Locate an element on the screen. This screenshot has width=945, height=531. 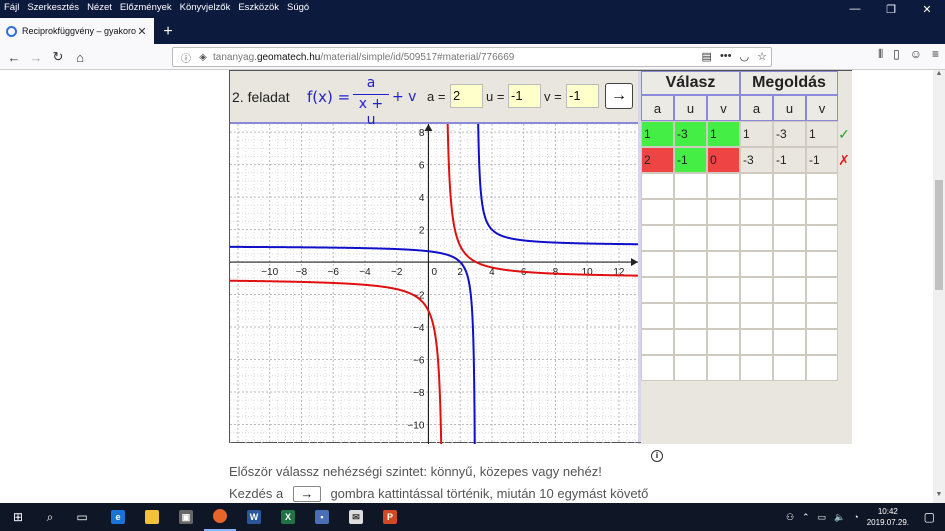
table-cell-a: 2 is located at coordinates (657, 160).